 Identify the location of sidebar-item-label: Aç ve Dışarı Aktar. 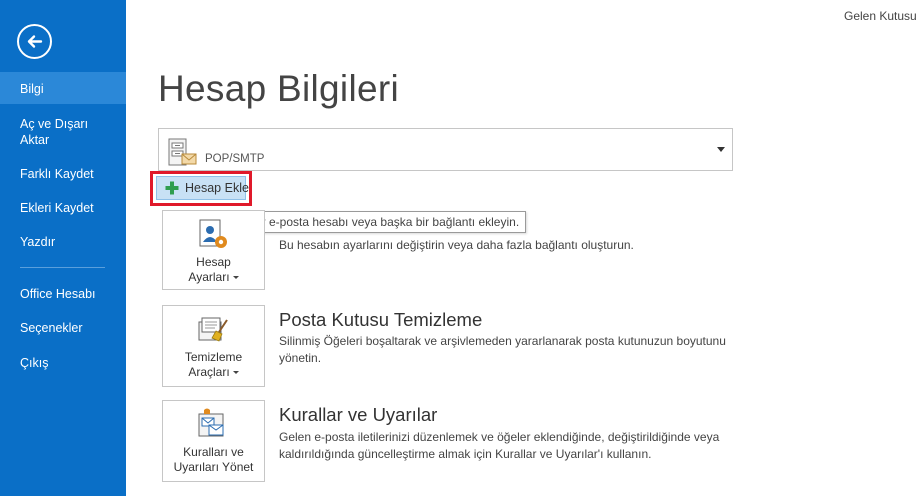
(54, 132).